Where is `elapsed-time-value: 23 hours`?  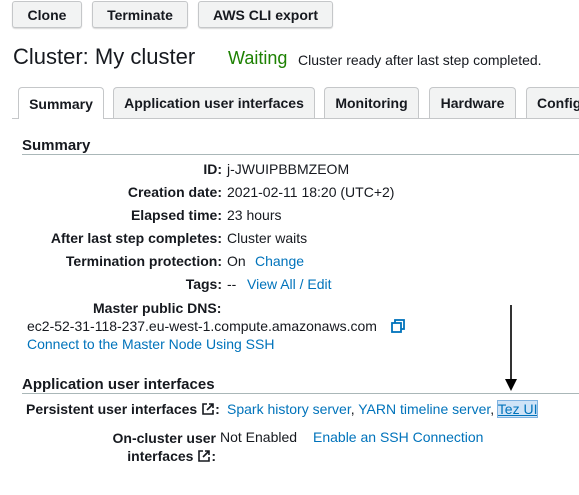
elapsed-time-value: 23 hours is located at coordinates (254, 215).